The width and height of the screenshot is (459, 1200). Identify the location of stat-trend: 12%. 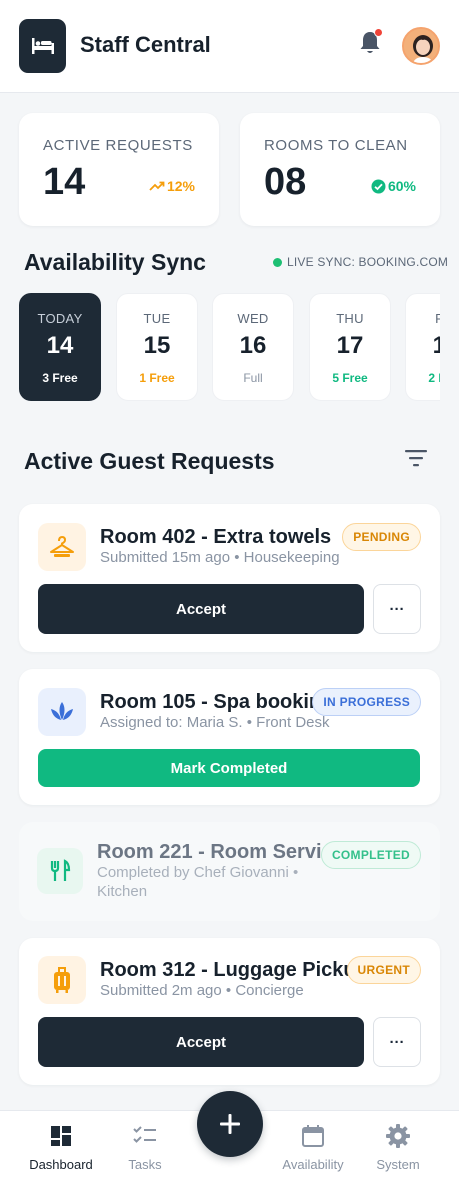
(172, 186).